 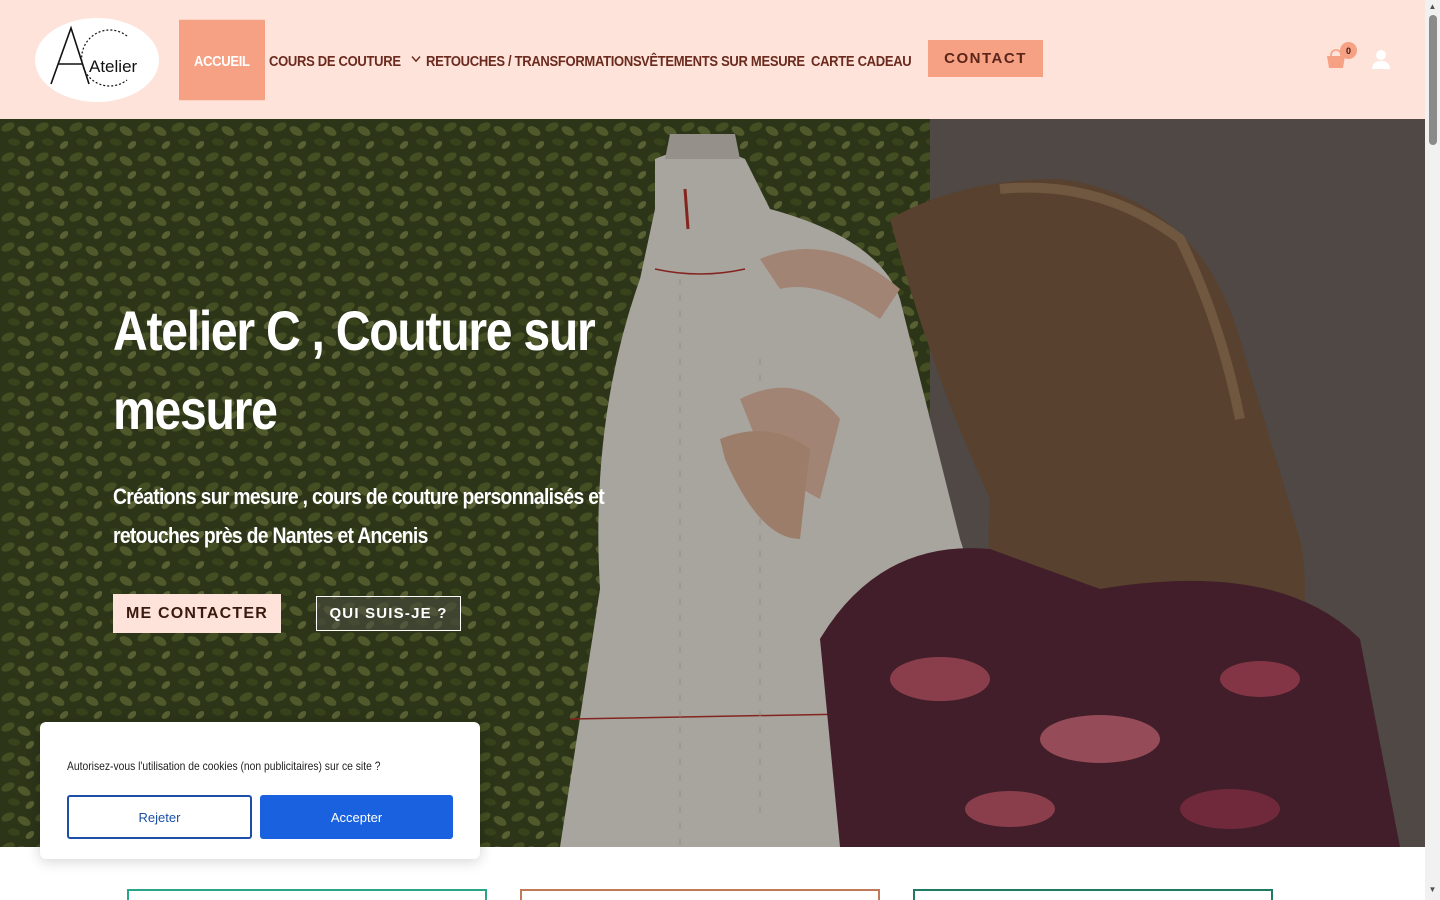 I want to click on logo: Atelier, so click(x=97, y=60).